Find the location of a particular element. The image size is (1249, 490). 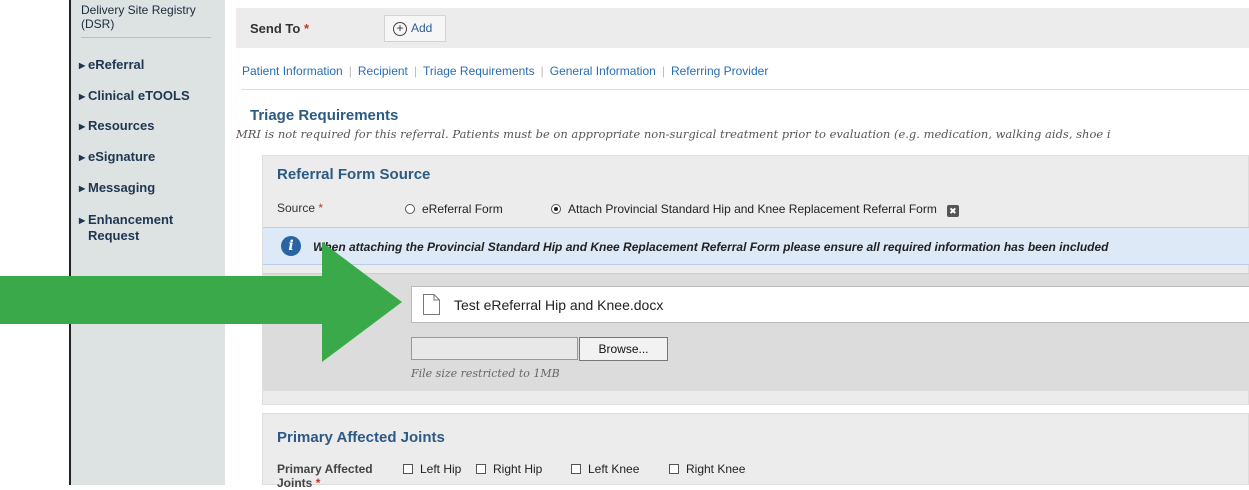

sidebar-item-label: eSignature is located at coordinates (122, 156).